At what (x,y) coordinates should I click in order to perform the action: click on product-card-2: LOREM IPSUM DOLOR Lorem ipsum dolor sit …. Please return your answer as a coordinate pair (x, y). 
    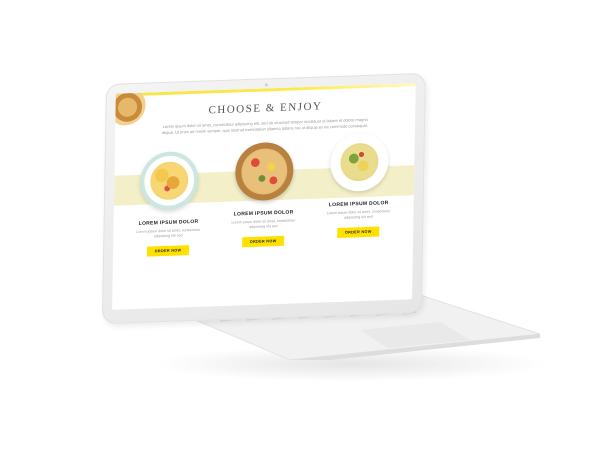
    Looking at the image, I should click on (264, 195).